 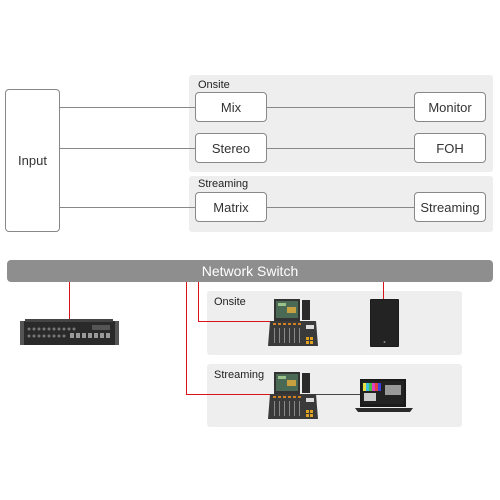 I want to click on laptop-icon, so click(x=384, y=396).